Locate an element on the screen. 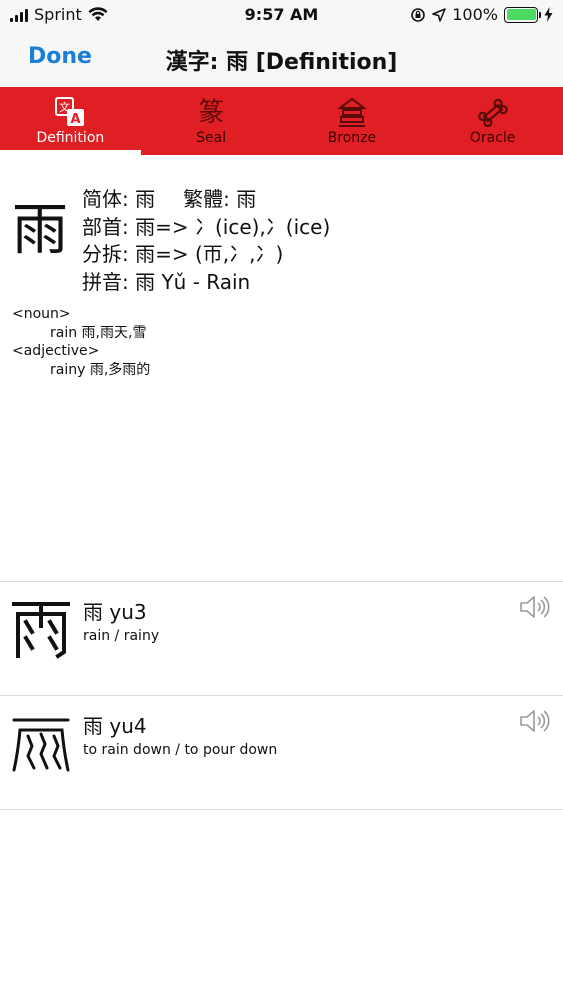 The image size is (563, 1000). entry-gloss: rain / rainy is located at coordinates (121, 636).